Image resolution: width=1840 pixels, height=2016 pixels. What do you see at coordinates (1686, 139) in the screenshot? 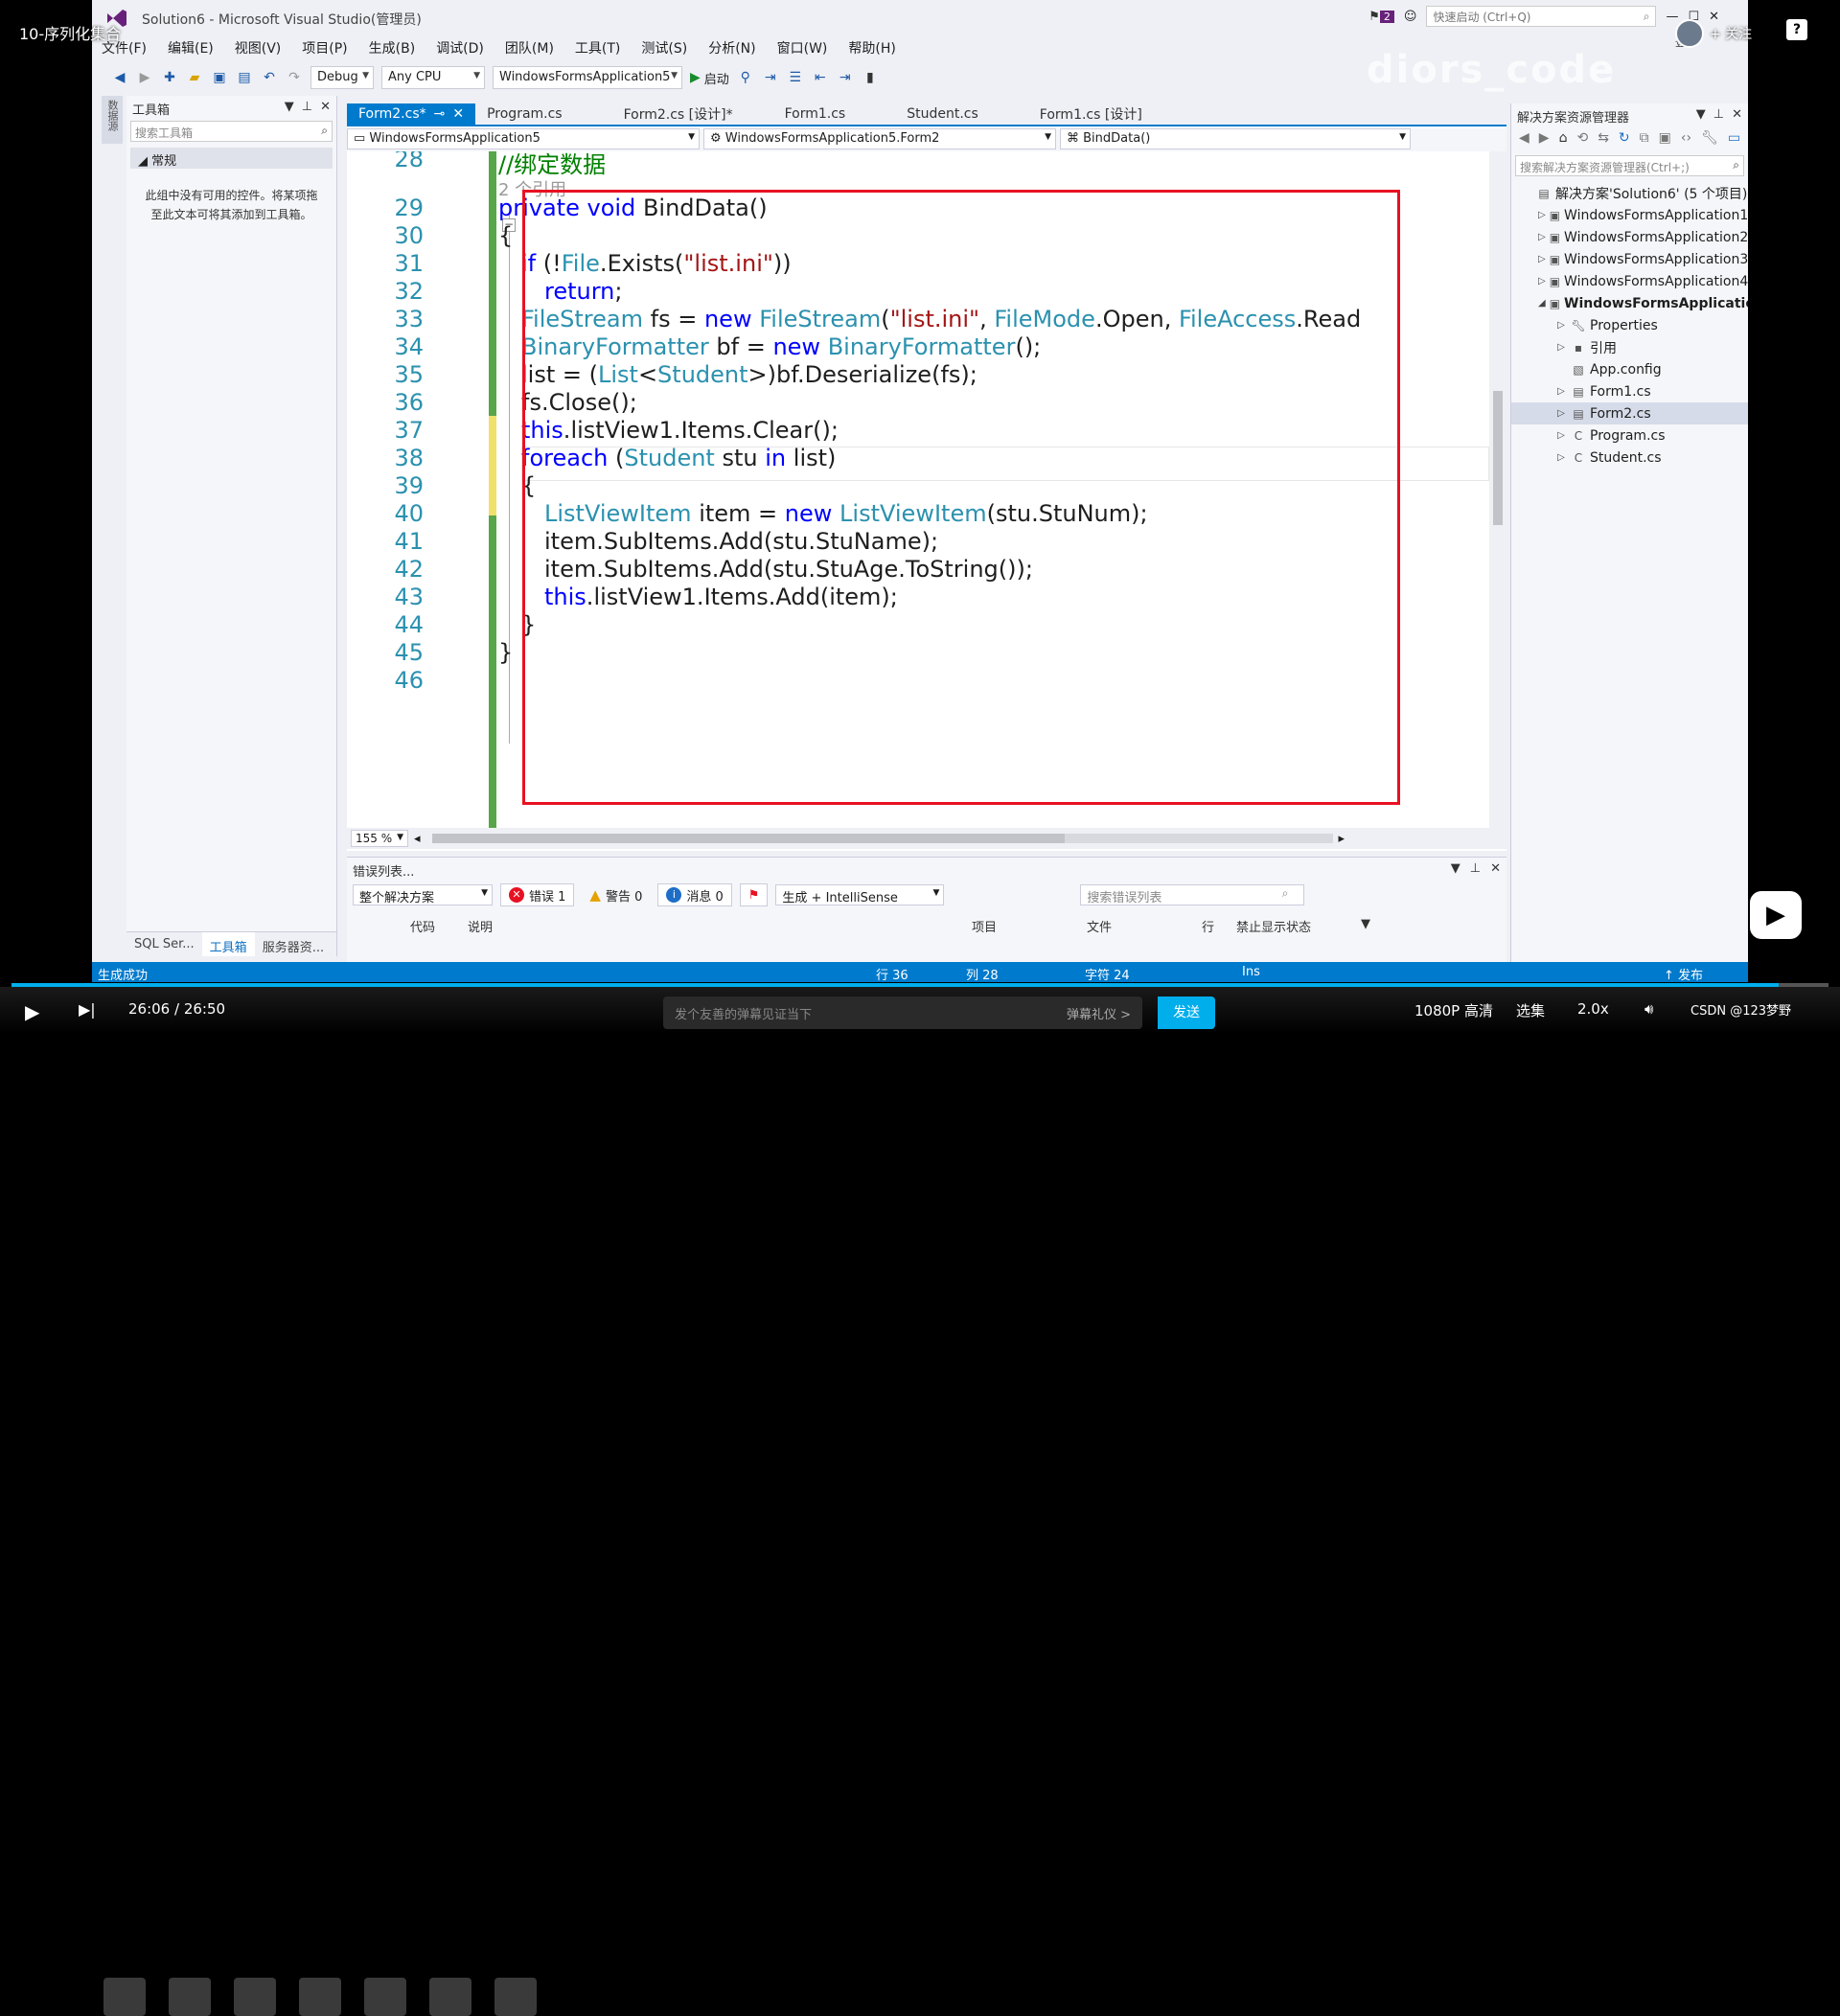
I see `code-view-icon: ‹›` at bounding box center [1686, 139].